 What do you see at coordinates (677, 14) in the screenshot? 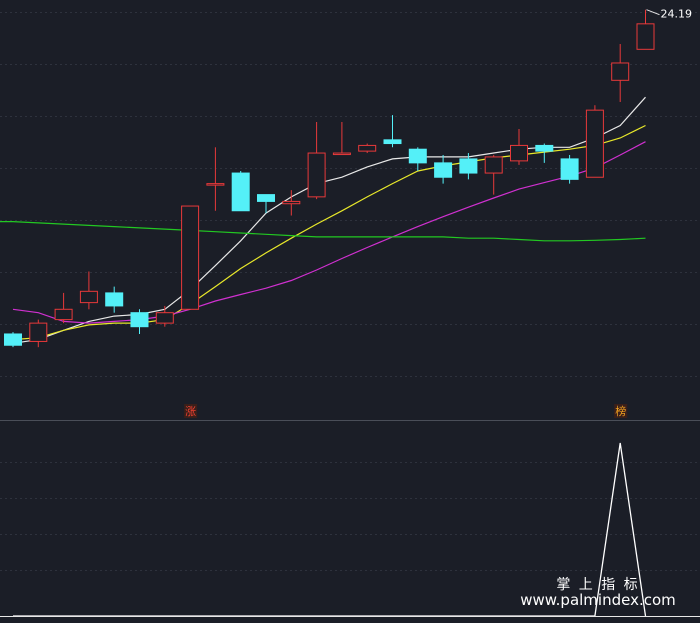
I see `max-price-label: 24.19` at bounding box center [677, 14].